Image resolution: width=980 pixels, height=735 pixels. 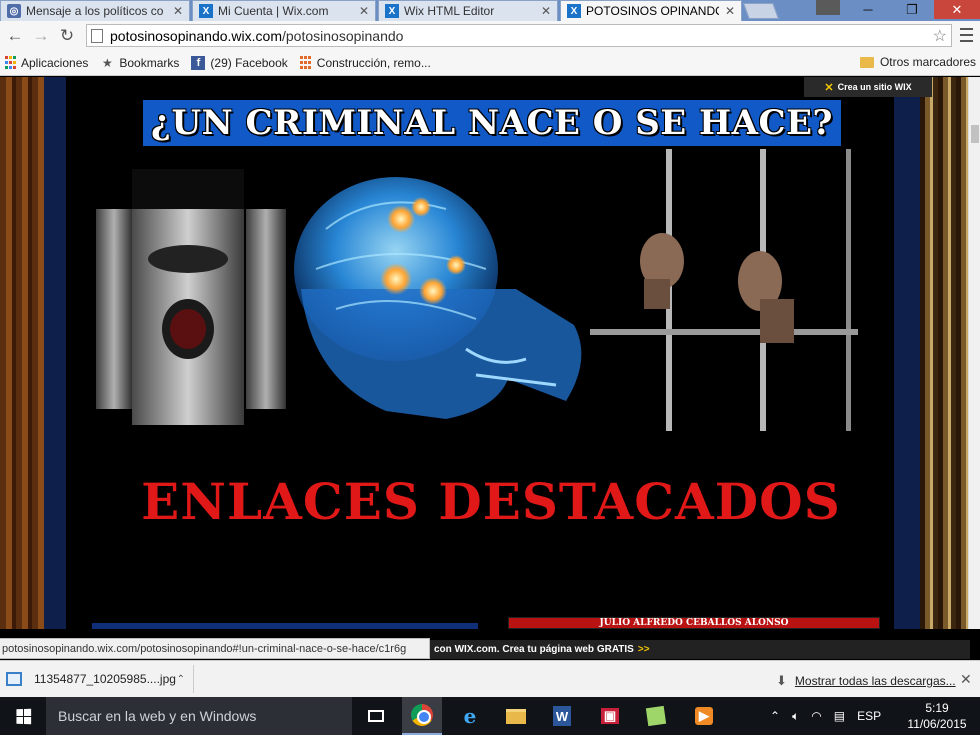 I want to click on chrome-menu-button, so click(x=966, y=35).